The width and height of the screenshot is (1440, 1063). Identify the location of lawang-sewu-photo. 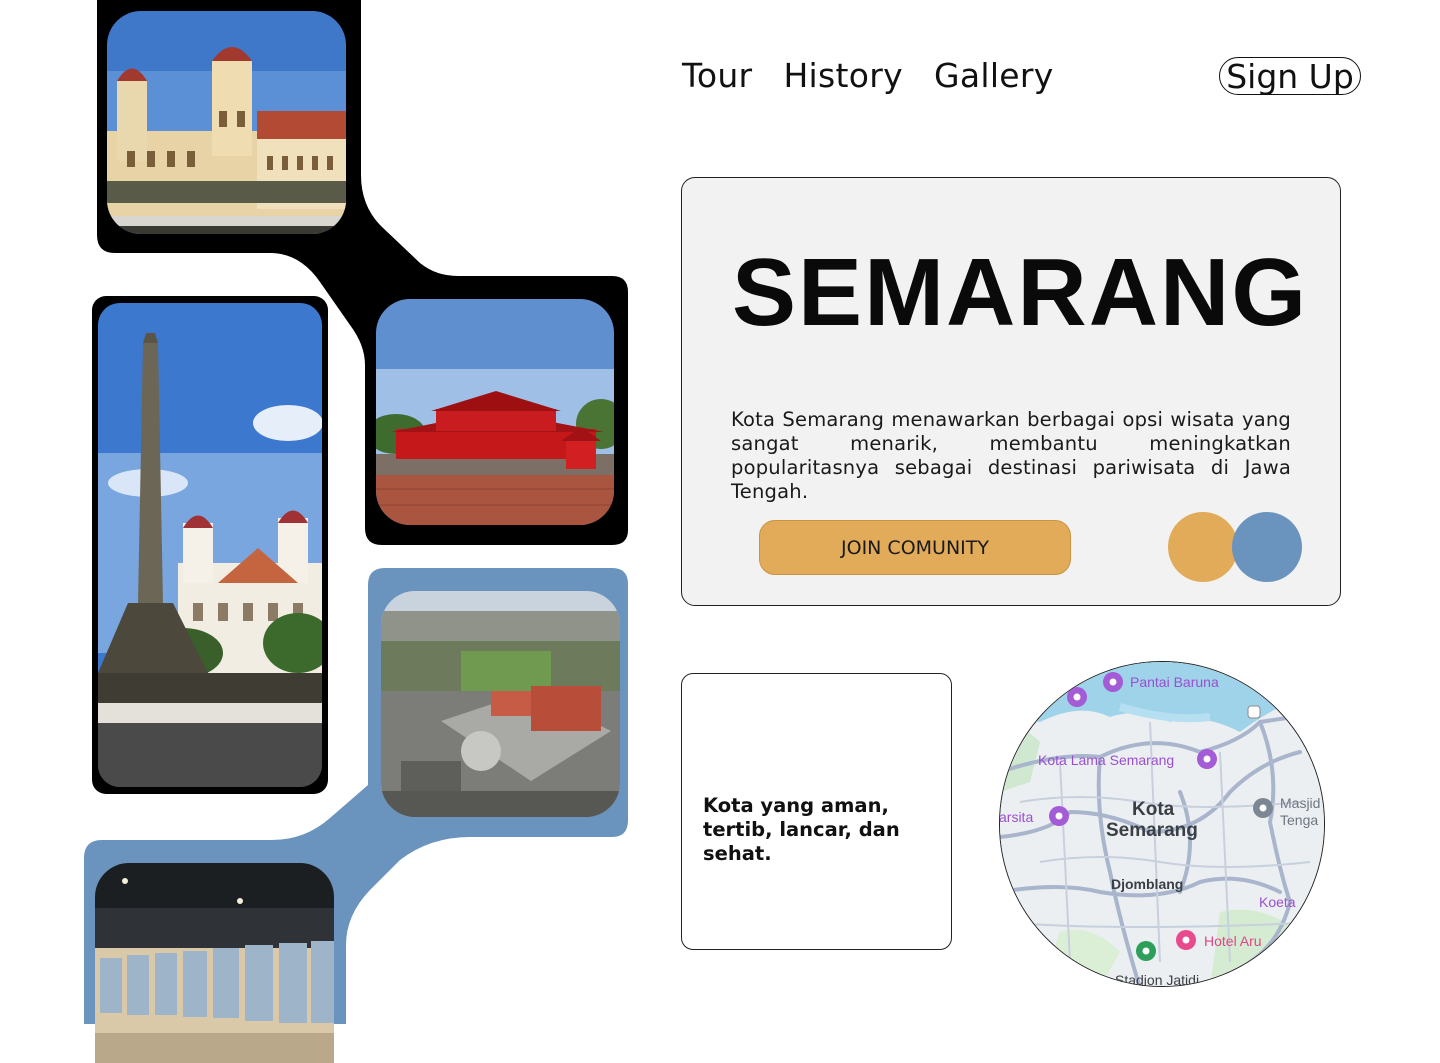
(226, 122).